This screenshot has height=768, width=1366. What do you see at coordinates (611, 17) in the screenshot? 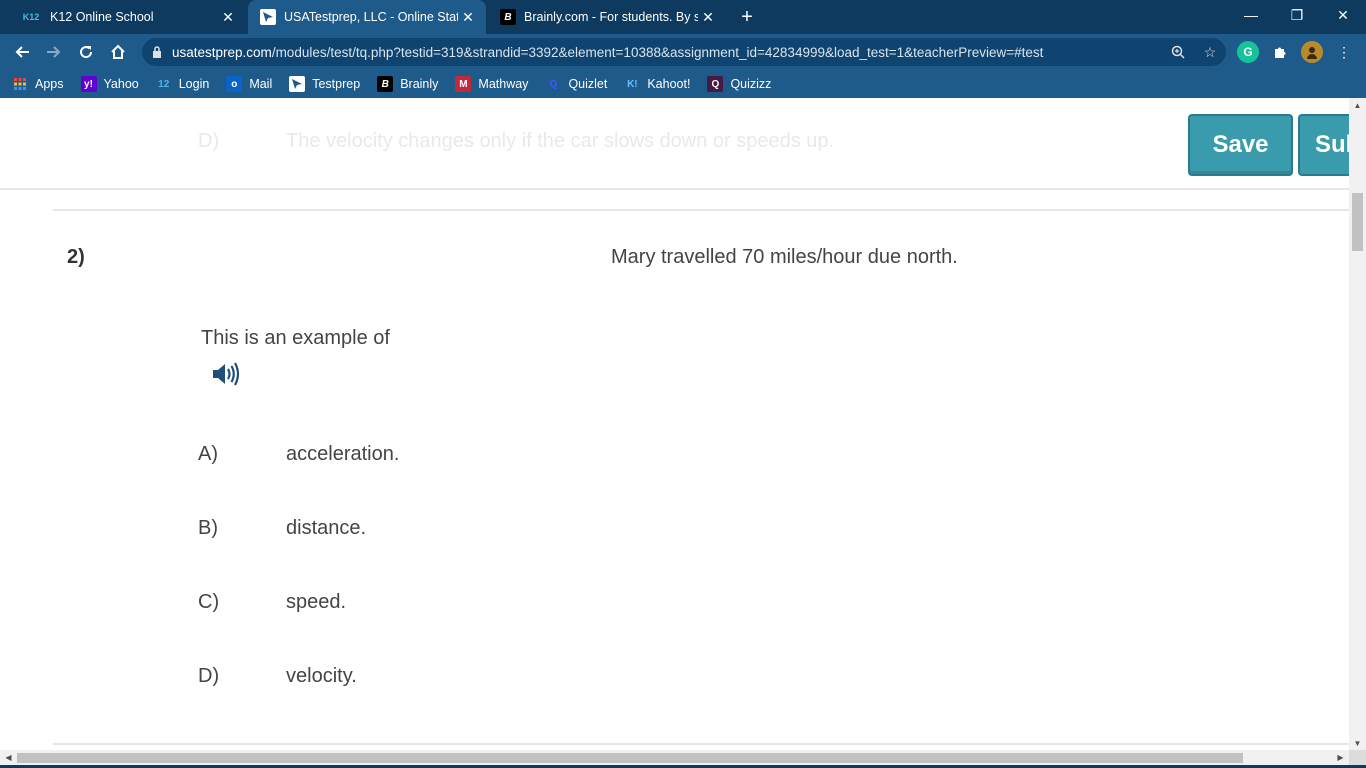
I see `tab-title: Brainly.com - For students. By stud` at bounding box center [611, 17].